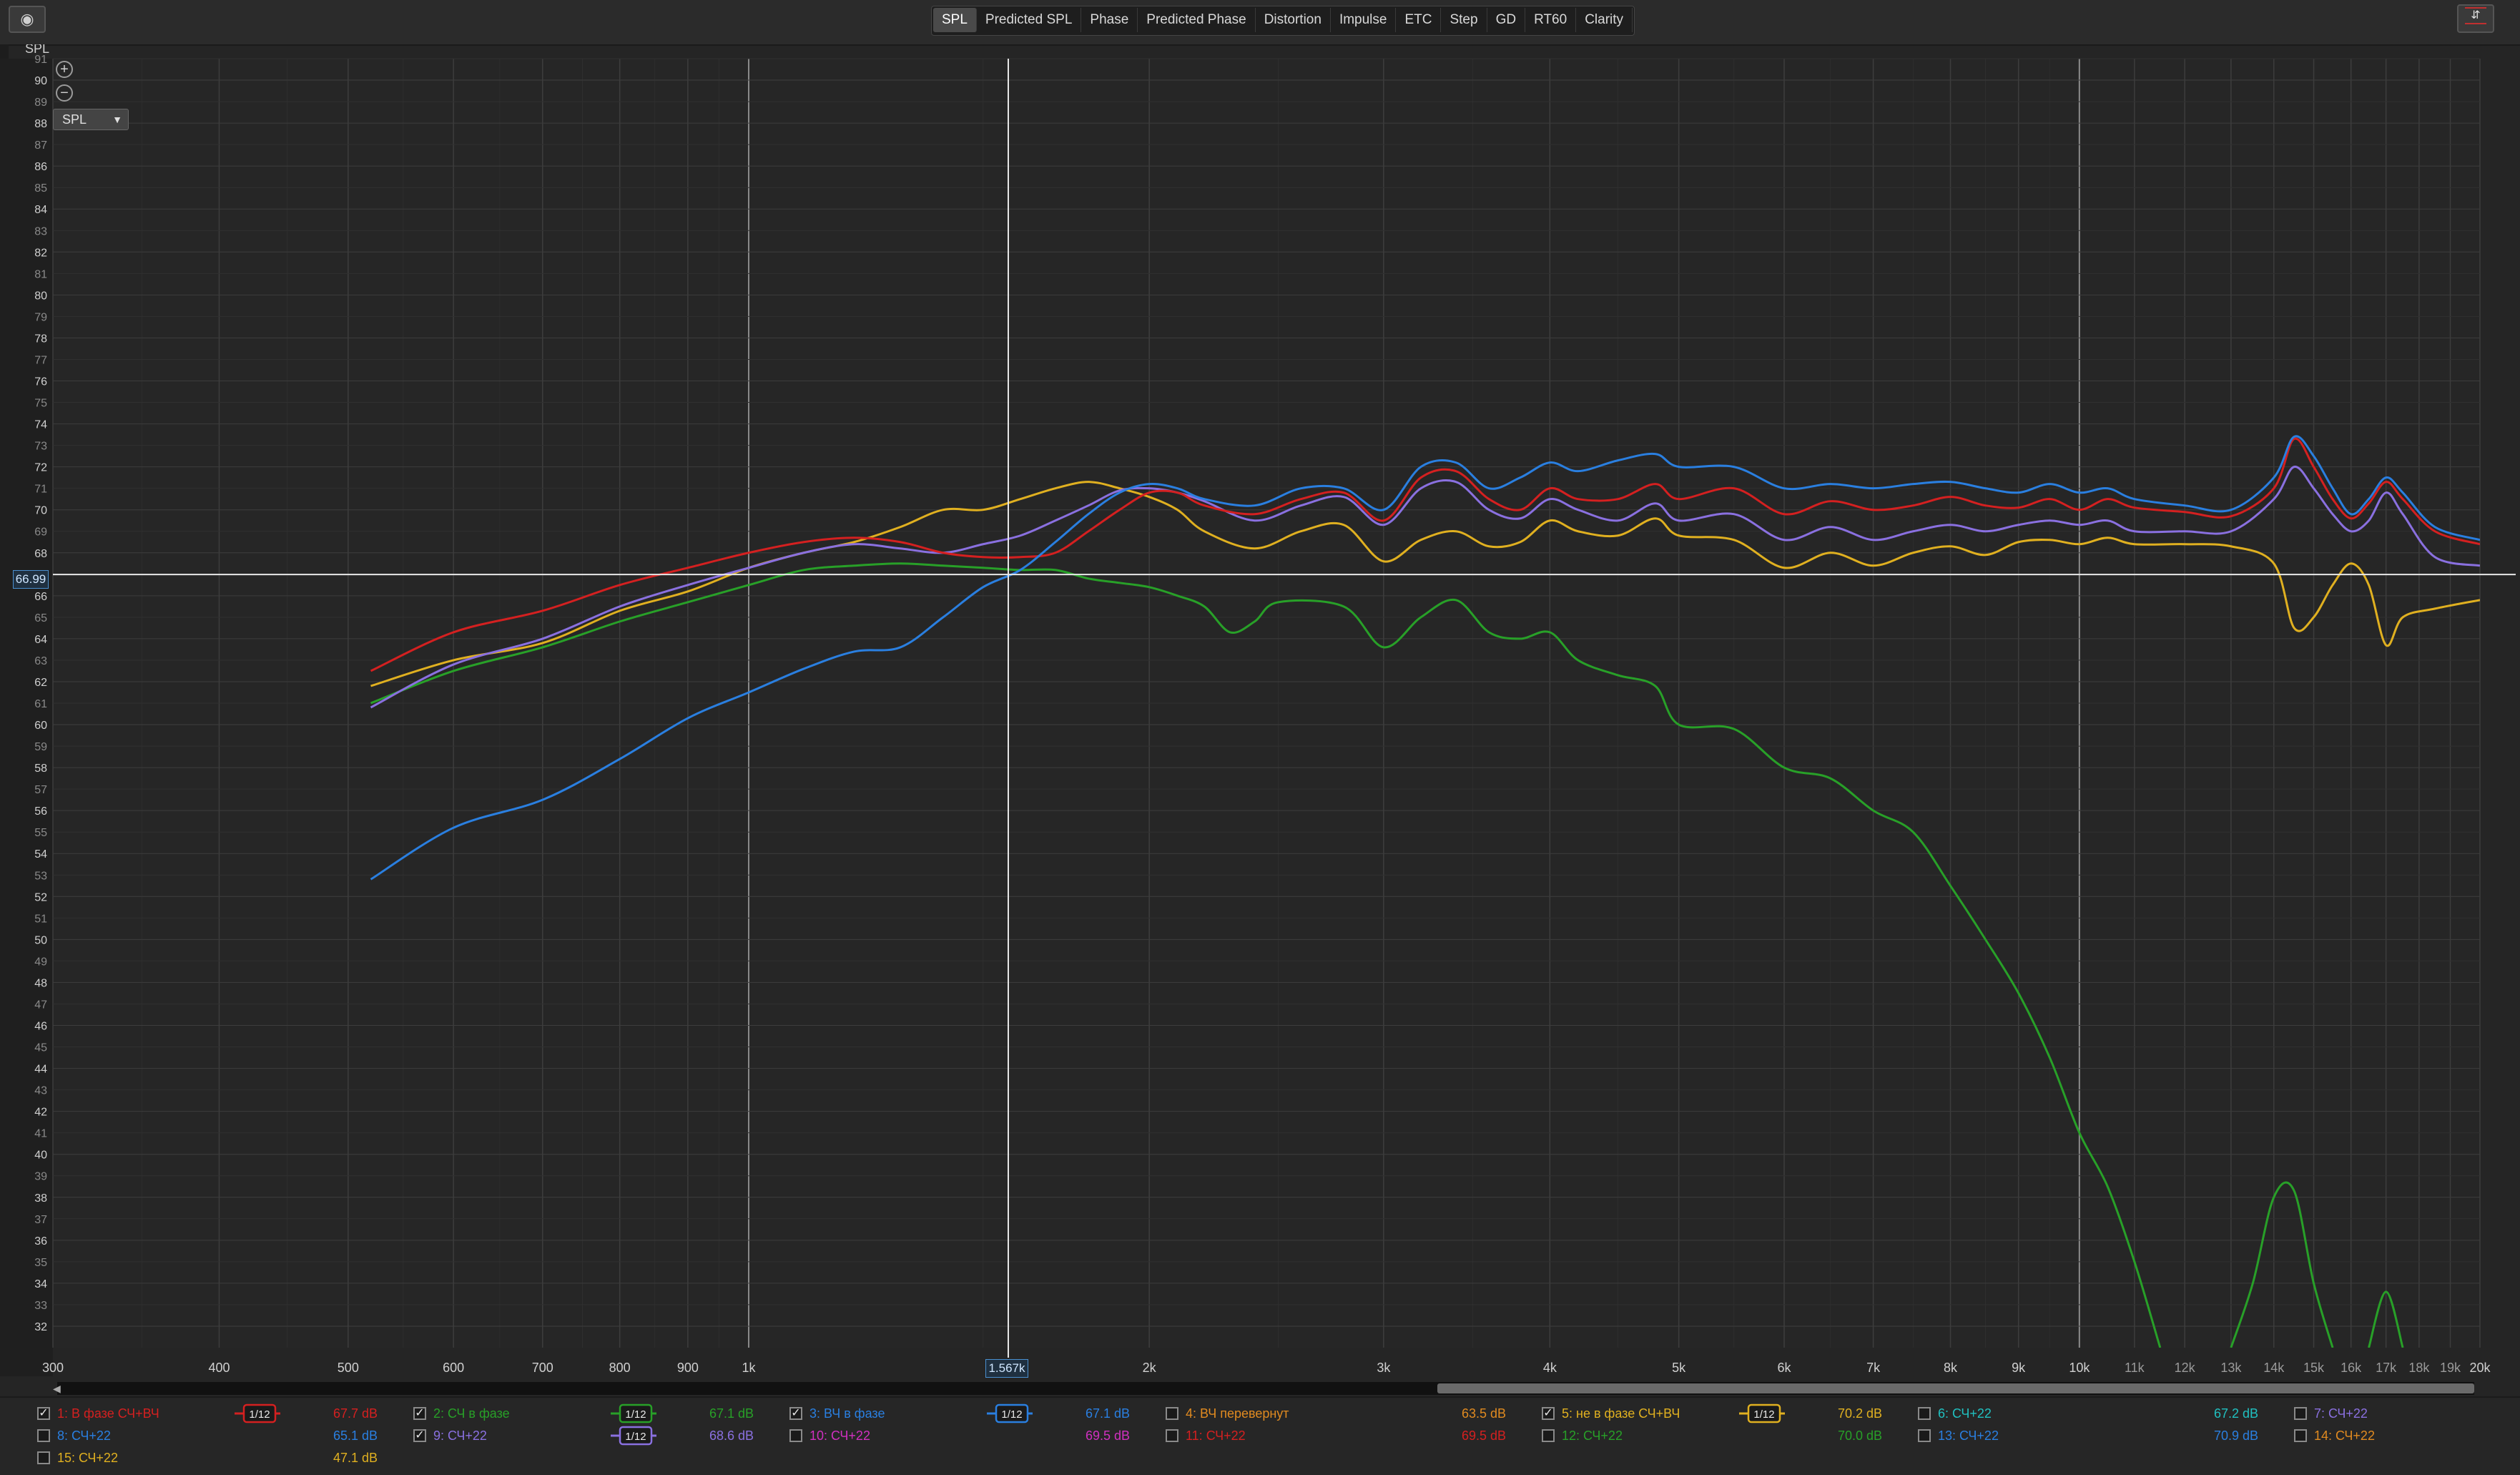  I want to click on measurement-selector: SPL ▼, so click(91, 119).